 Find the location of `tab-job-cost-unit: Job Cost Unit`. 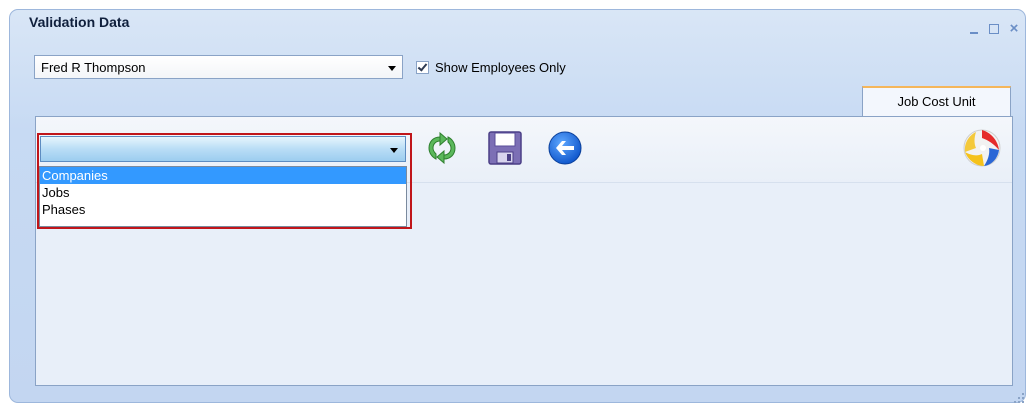

tab-job-cost-unit: Job Cost Unit is located at coordinates (936, 101).